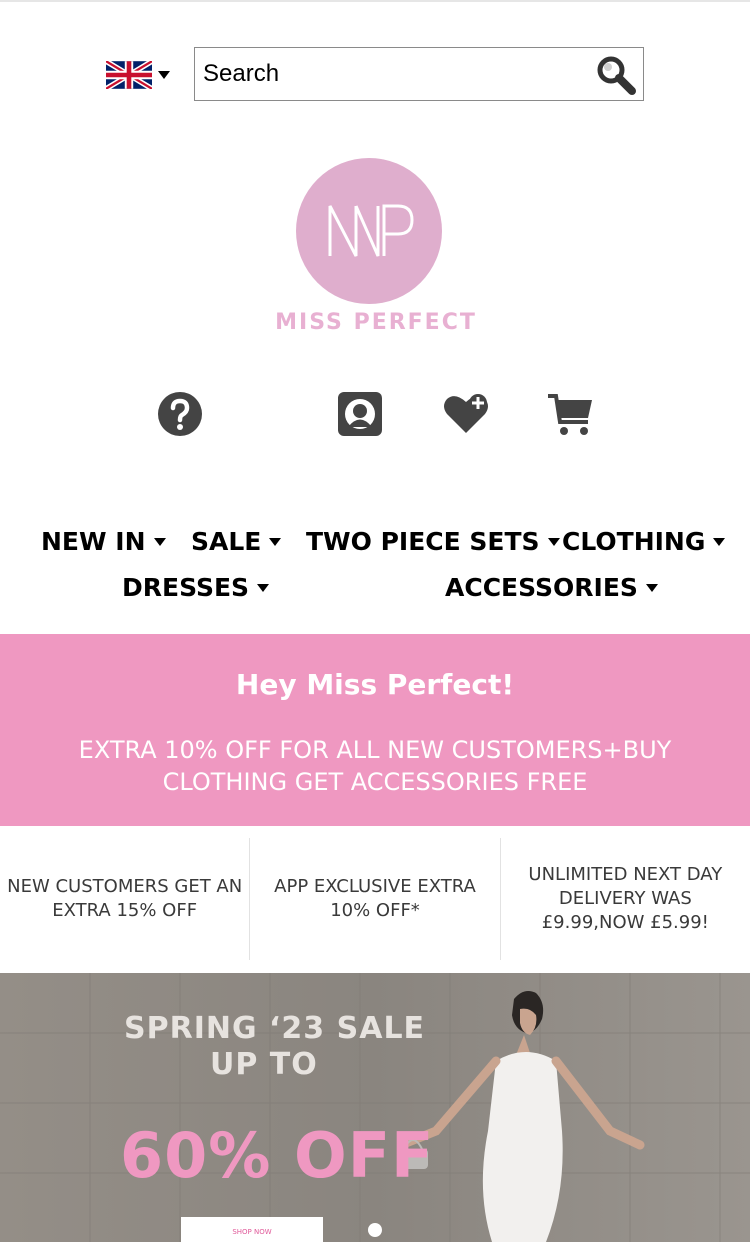  I want to click on nav-label: DRESSES, so click(186, 587).